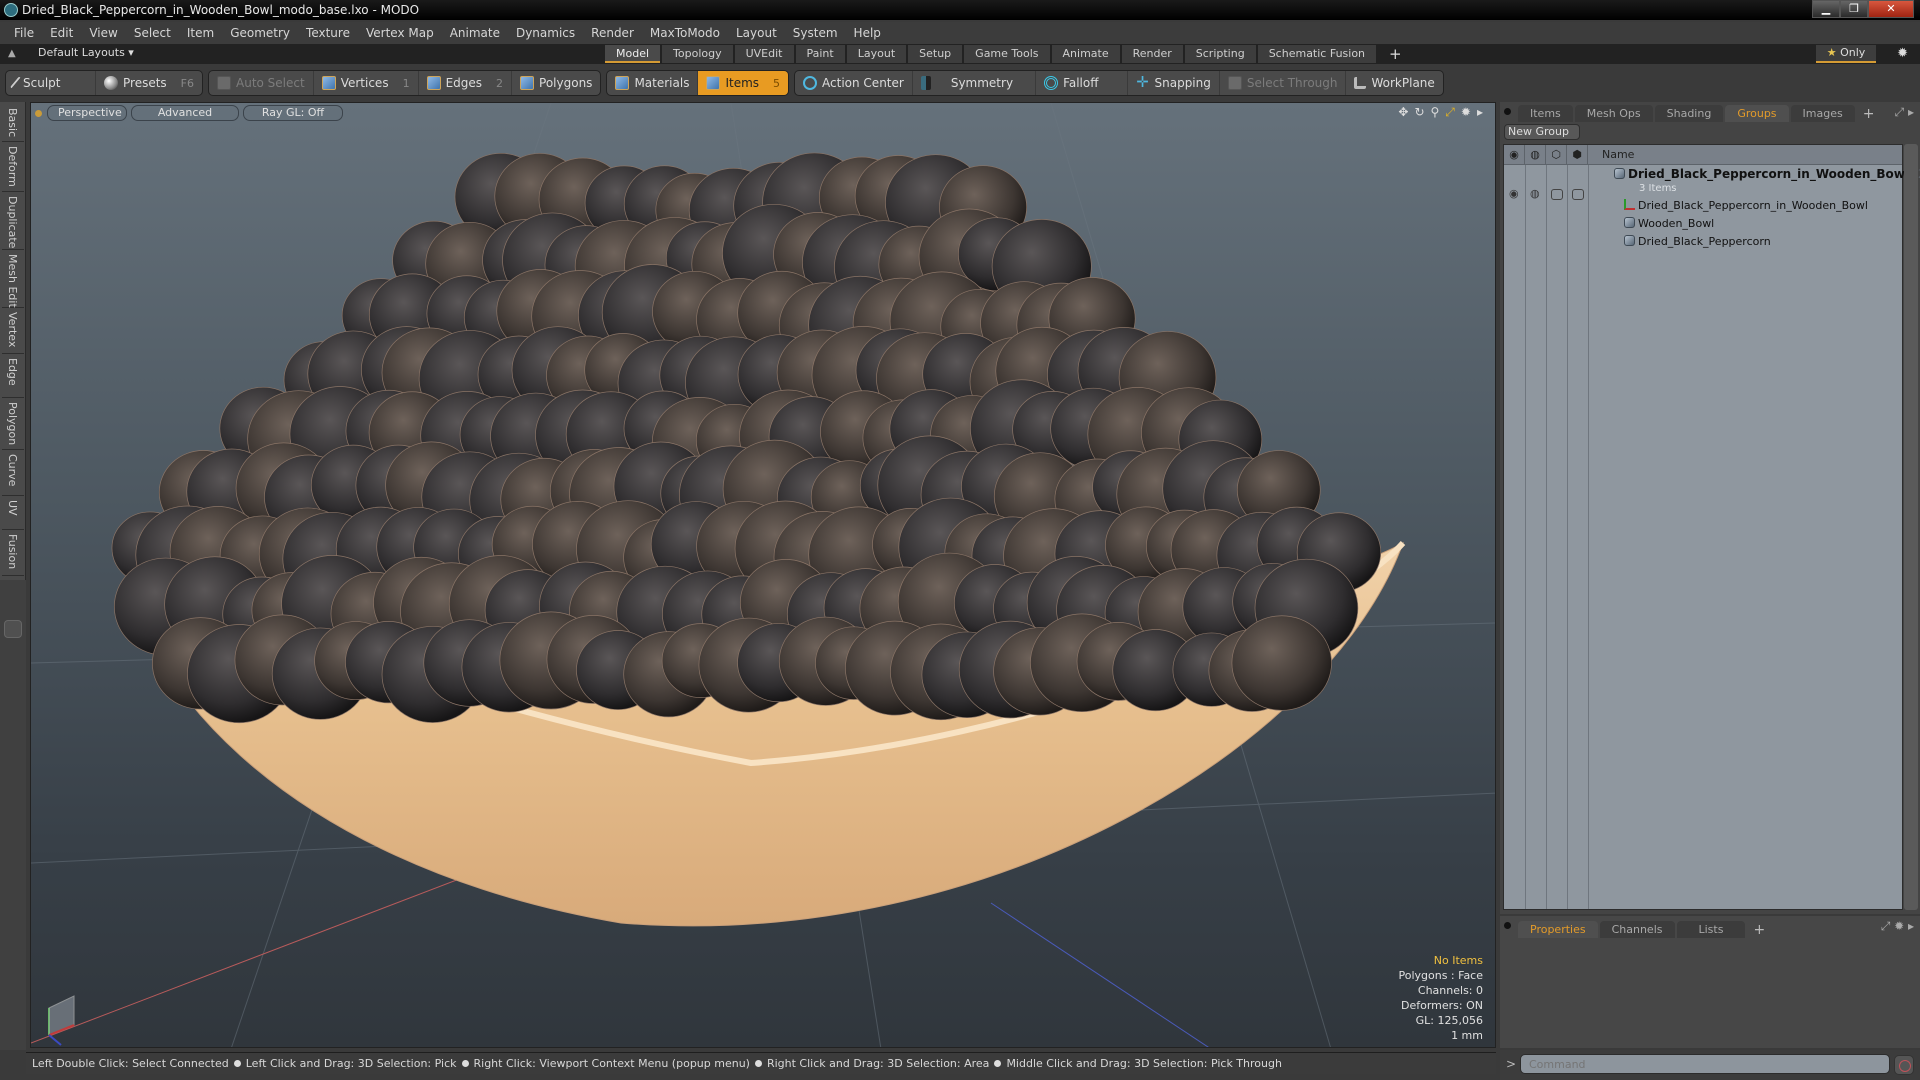 This screenshot has height=1080, width=1920. What do you see at coordinates (1283, 83) in the screenshot?
I see `select-through-button: Select Through` at bounding box center [1283, 83].